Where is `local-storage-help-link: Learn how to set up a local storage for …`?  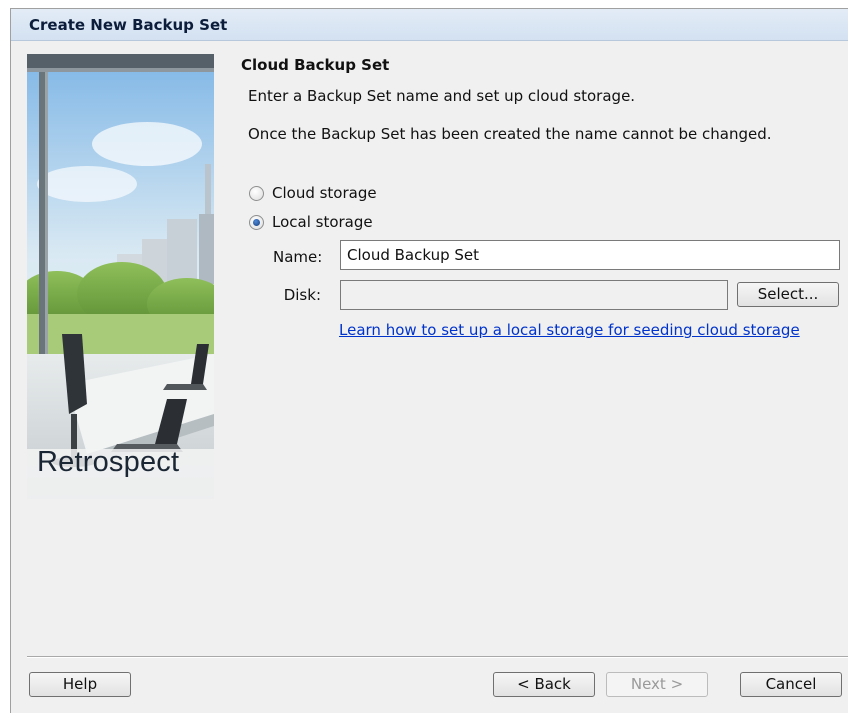
local-storage-help-link: Learn how to set up a local storage for … is located at coordinates (569, 330).